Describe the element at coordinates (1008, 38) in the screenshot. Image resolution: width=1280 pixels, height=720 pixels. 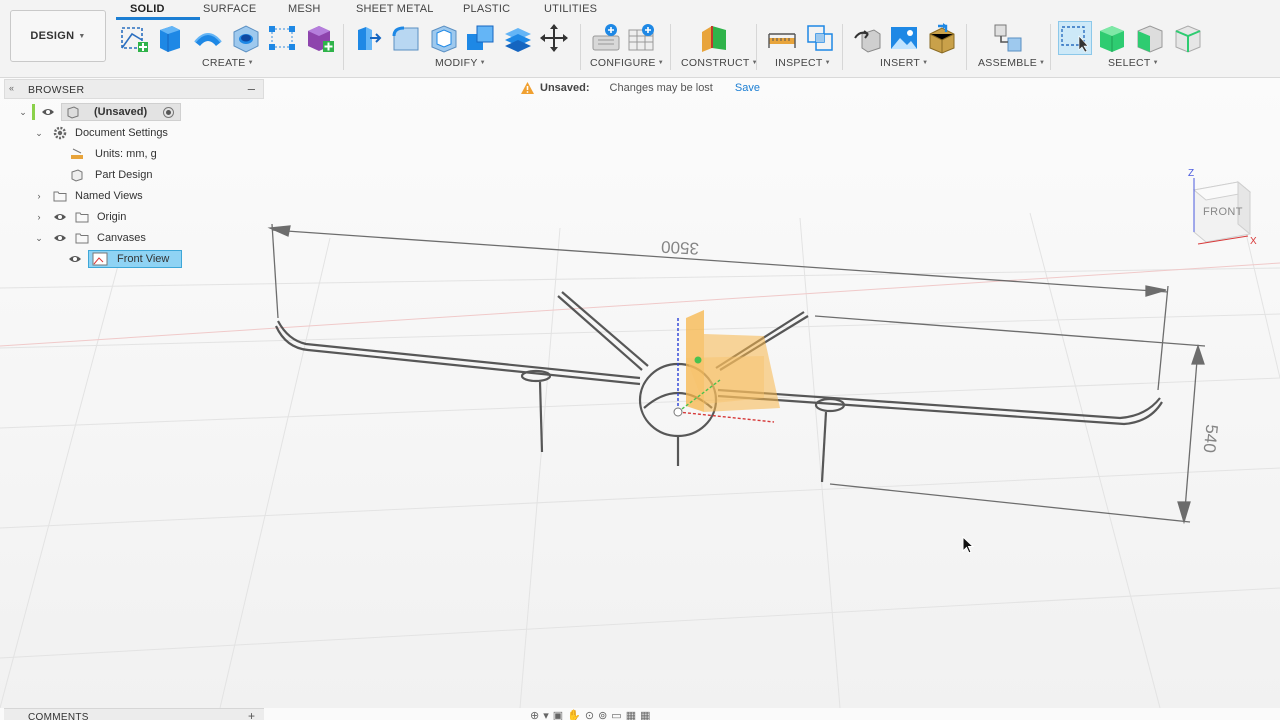
I see `joint-icon` at that location.